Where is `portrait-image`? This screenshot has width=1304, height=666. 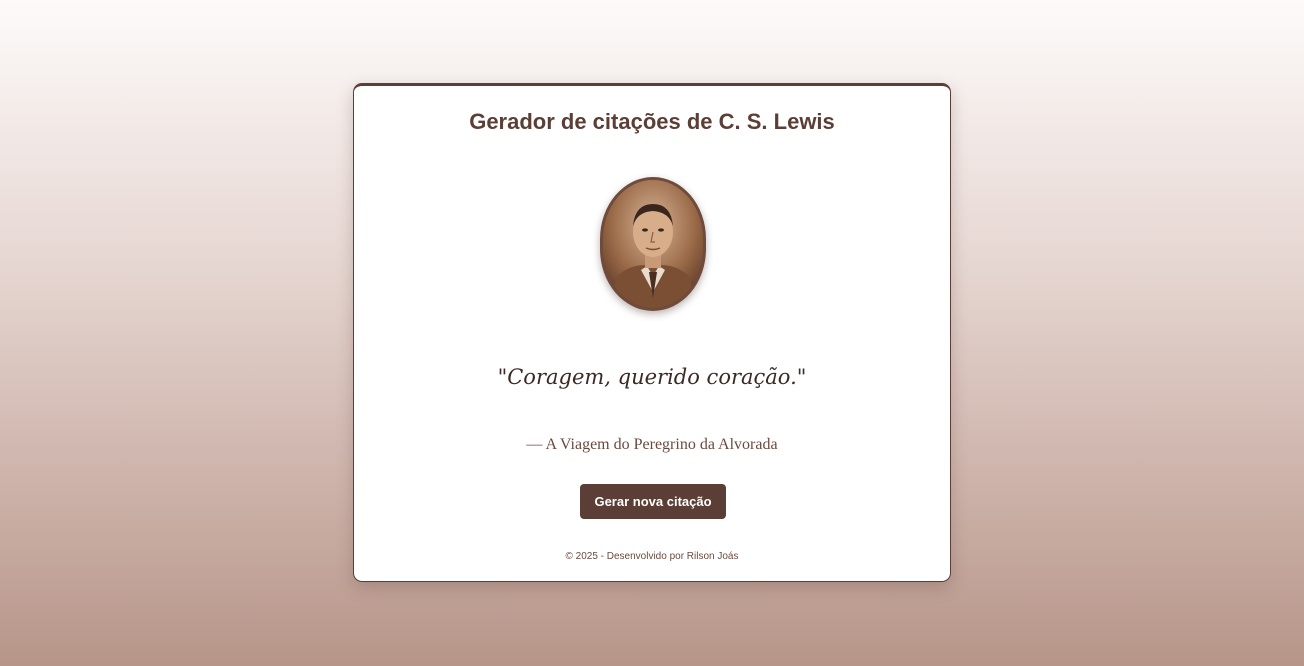 portrait-image is located at coordinates (653, 244).